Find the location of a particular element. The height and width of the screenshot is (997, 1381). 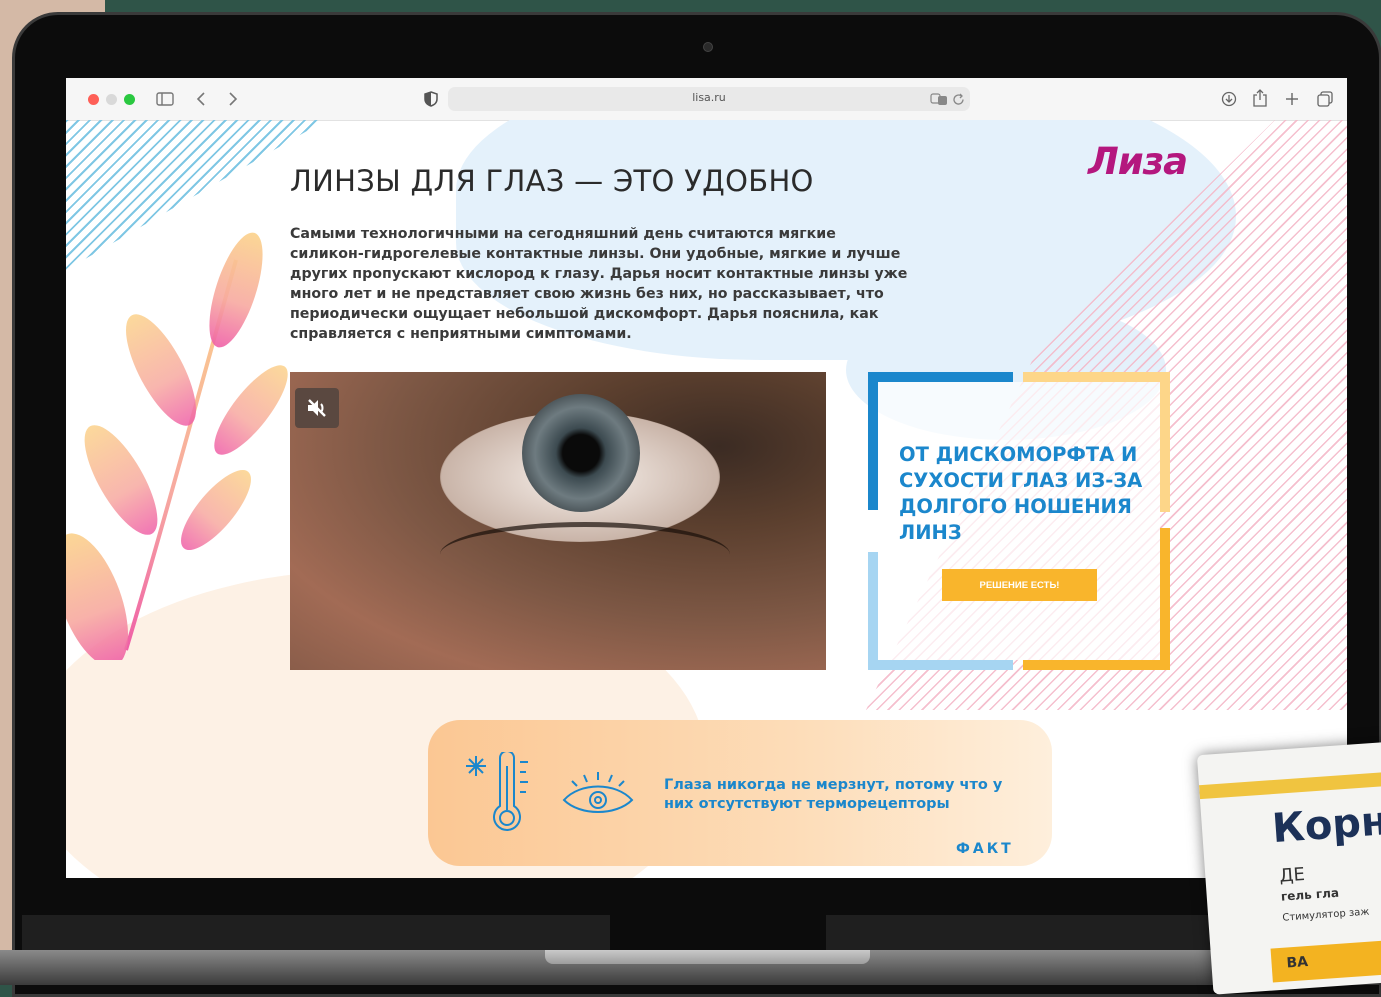

product-name: Корн is located at coordinates (1325, 825).